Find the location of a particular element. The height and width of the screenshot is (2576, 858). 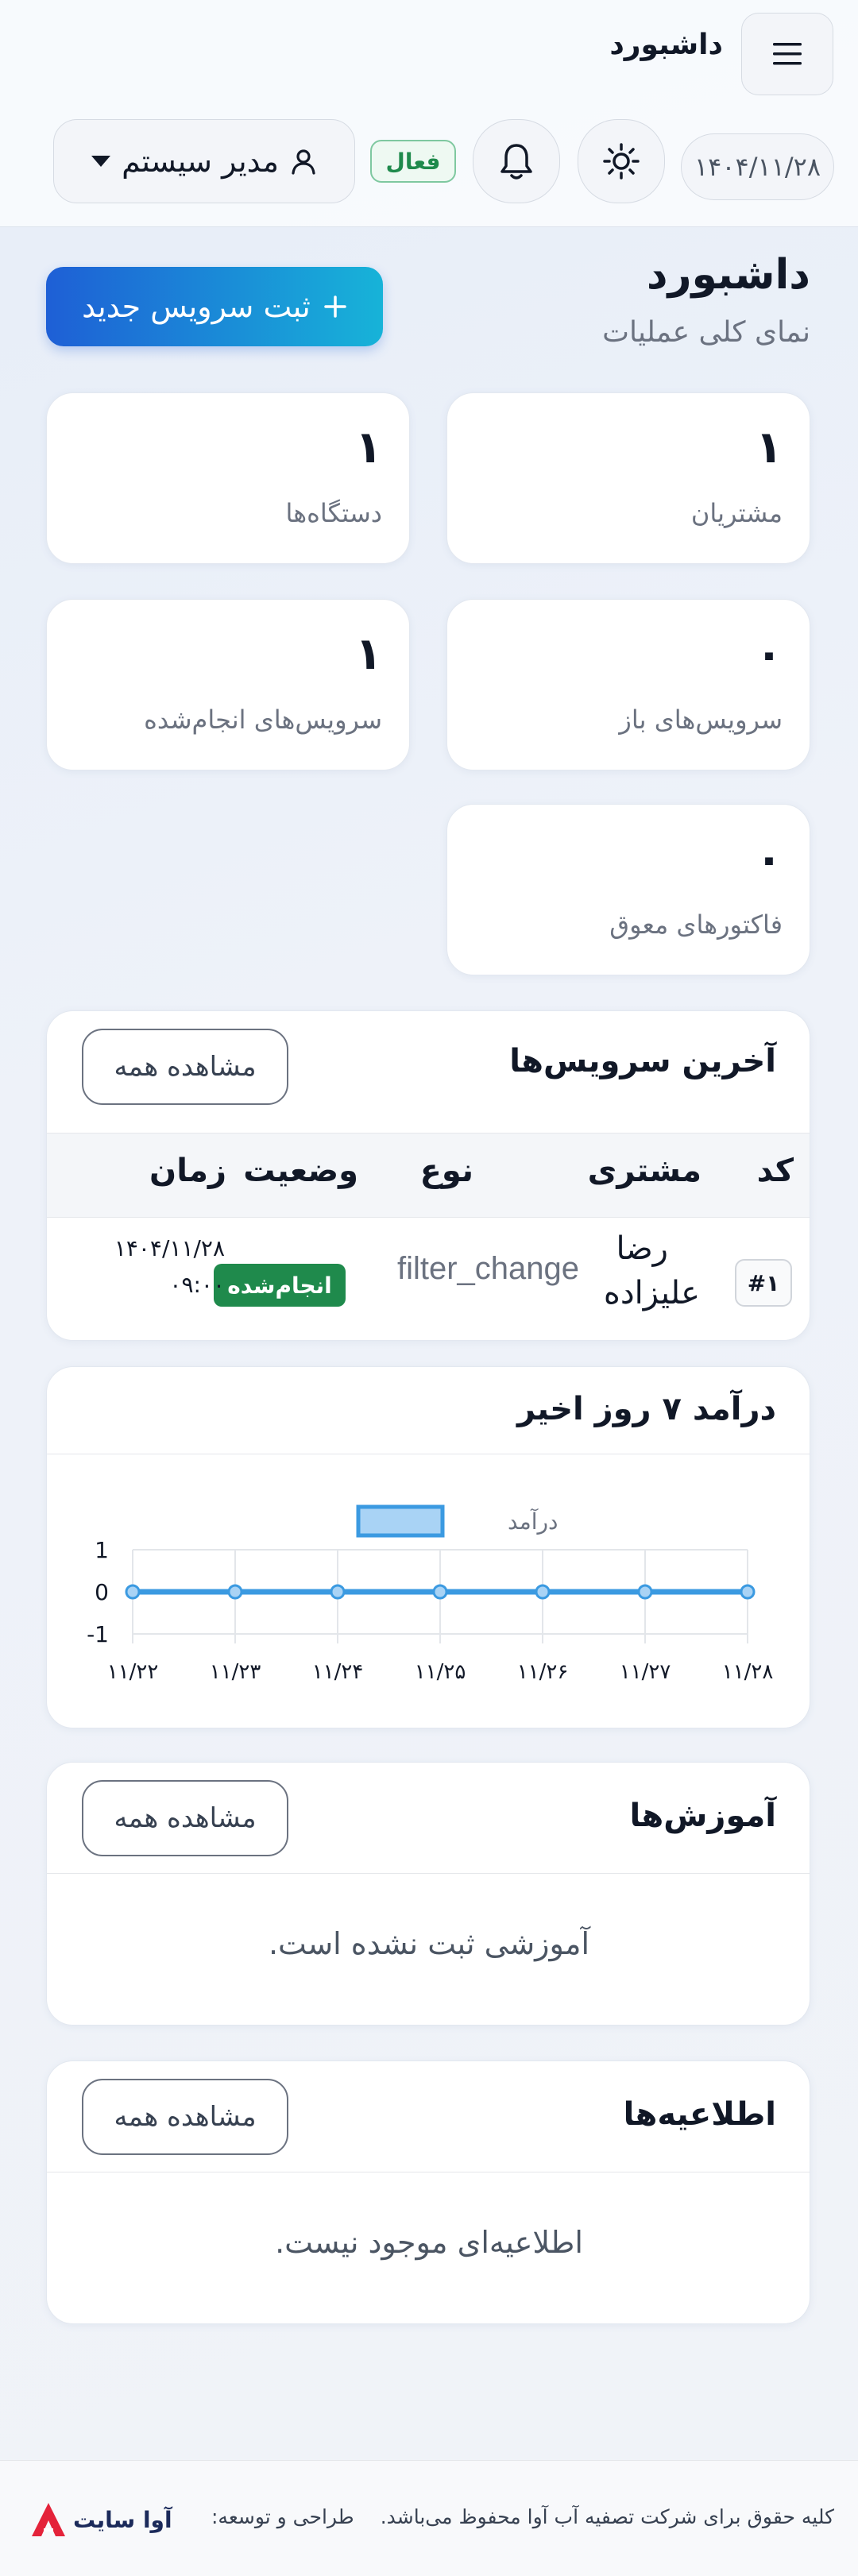

stat-card-overdue-invoices: ۰ فاکتورهای معوق is located at coordinates (628, 889).